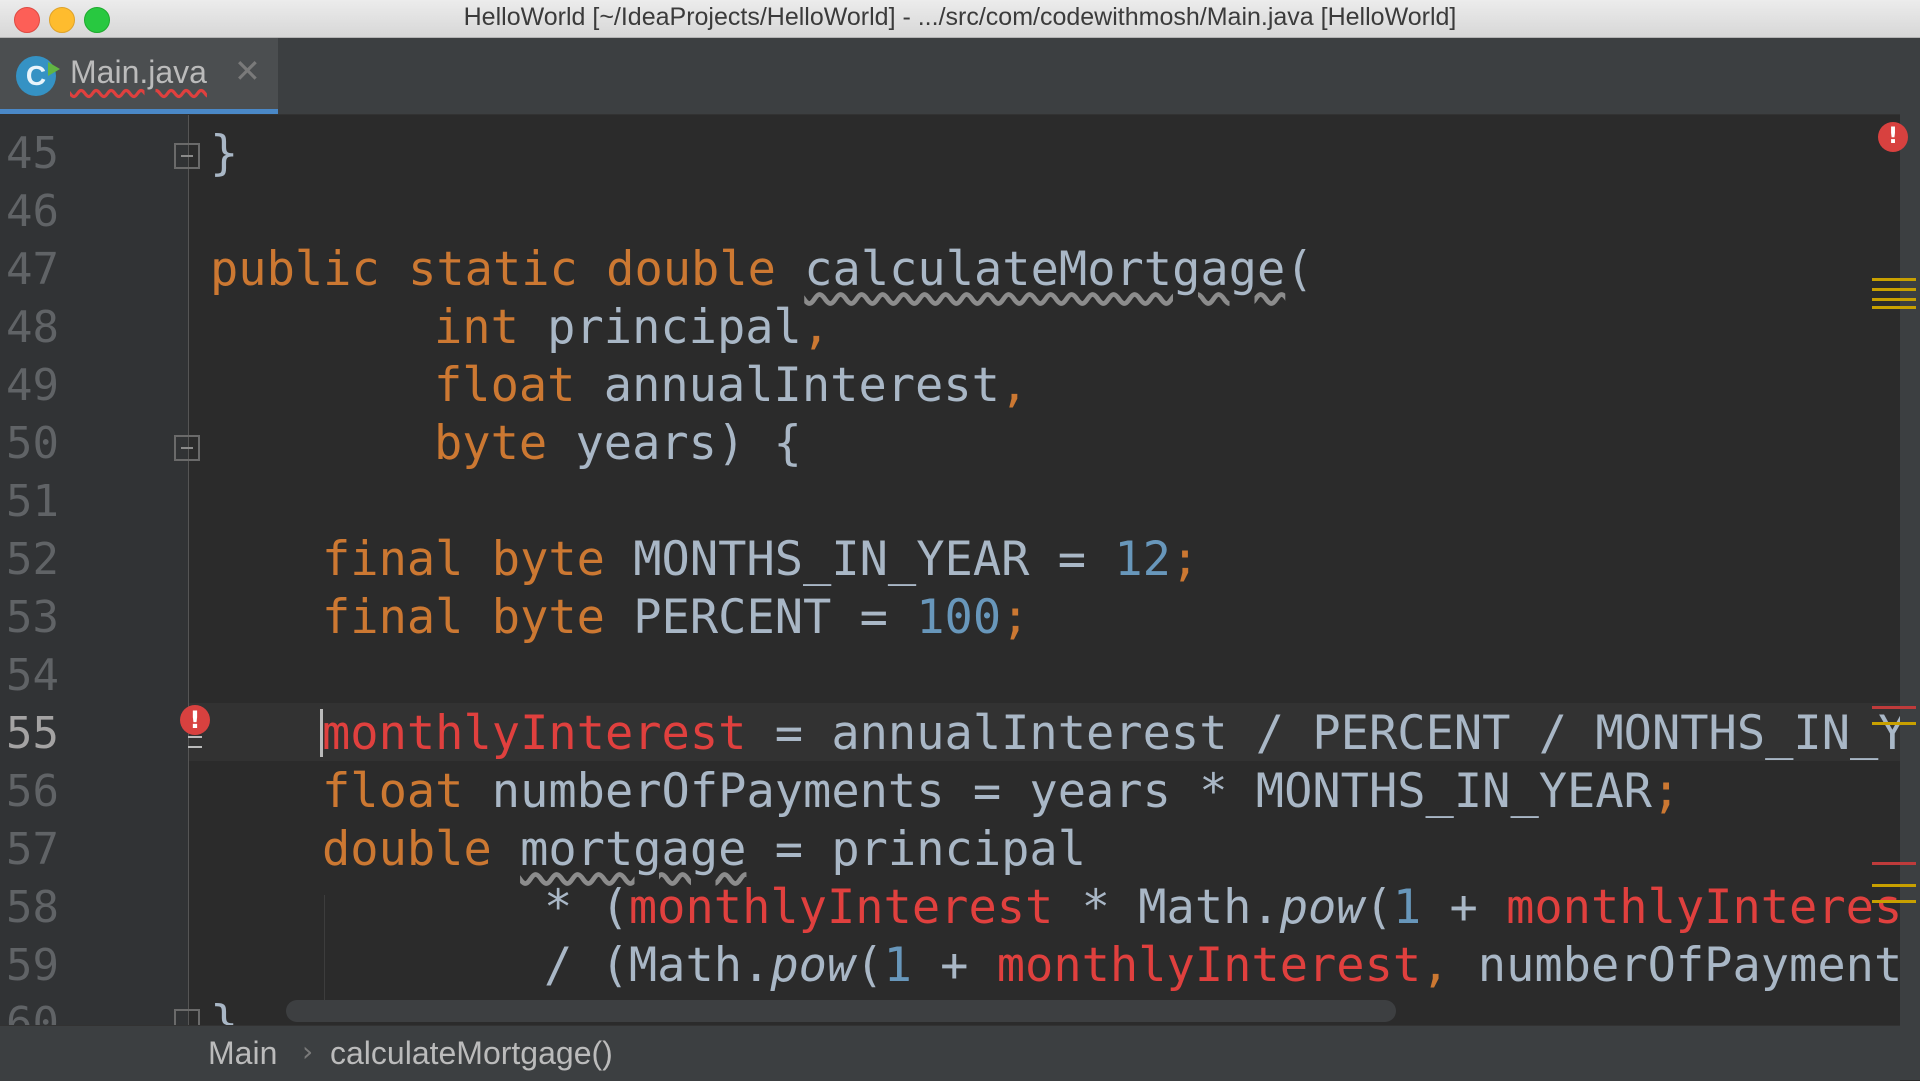 Image resolution: width=1920 pixels, height=1081 pixels. I want to click on tab-label: Main.java, so click(138, 72).